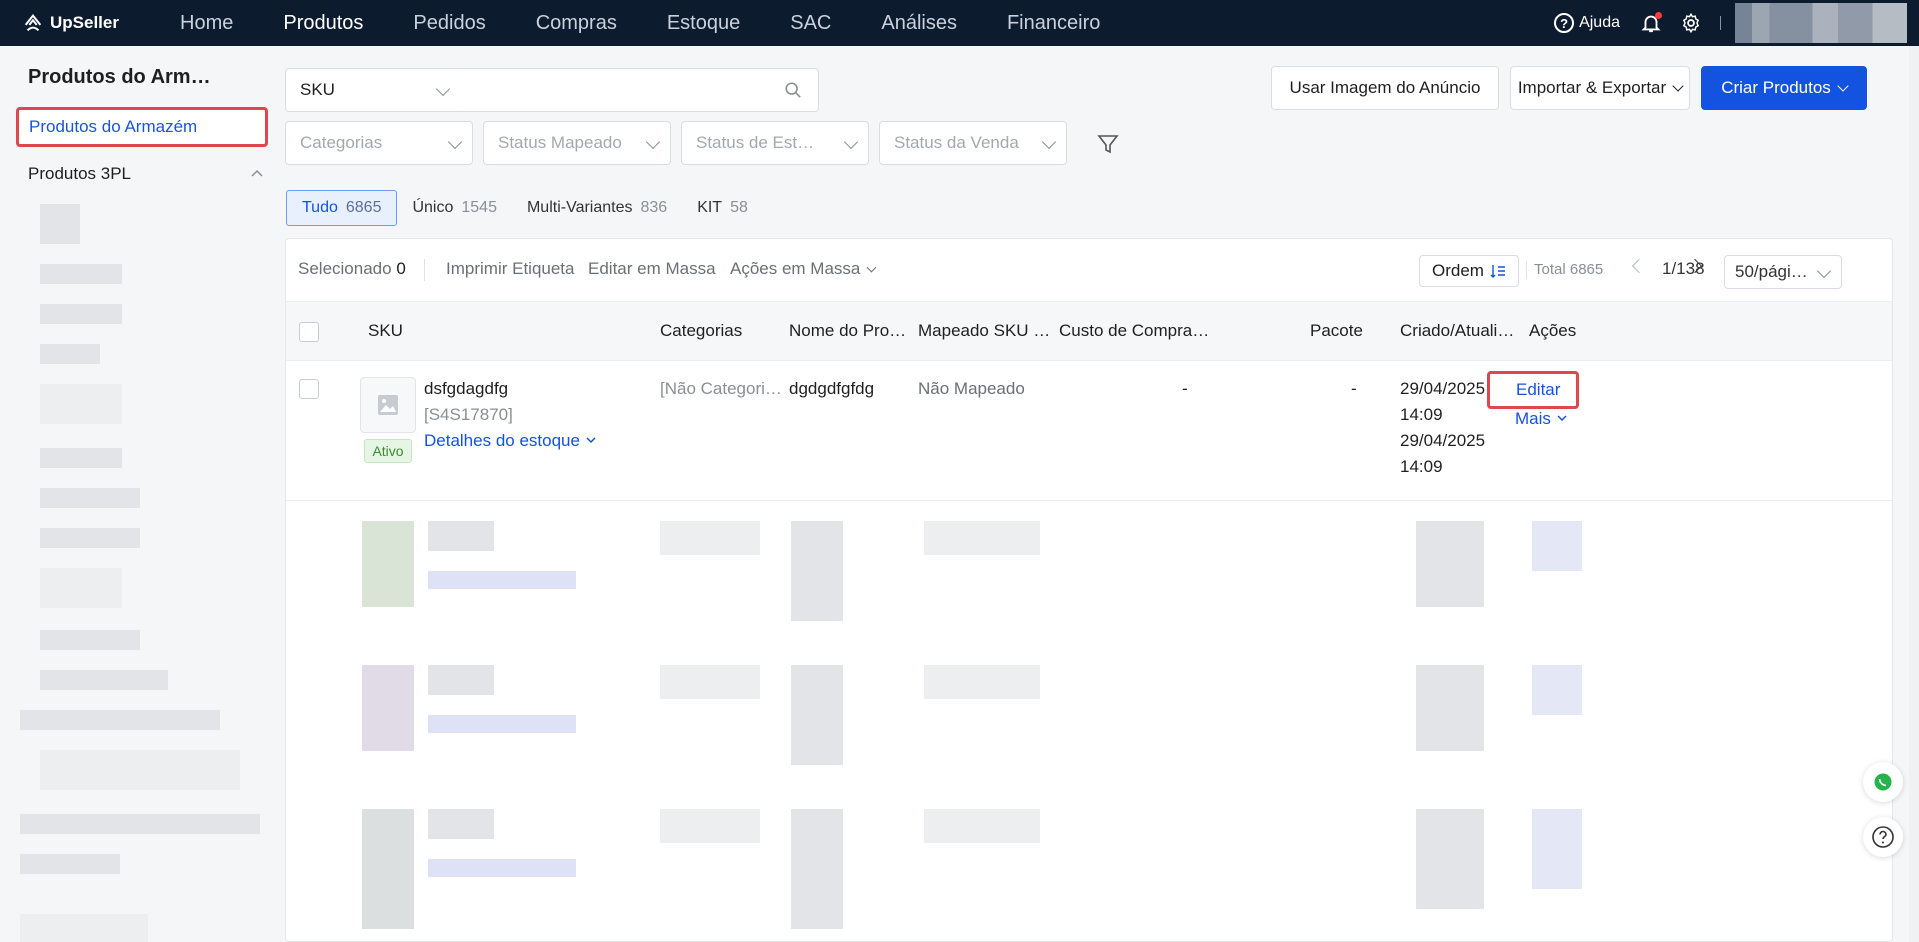 The width and height of the screenshot is (1919, 942). Describe the element at coordinates (317, 89) in the screenshot. I see `search-type-value: SKU` at that location.